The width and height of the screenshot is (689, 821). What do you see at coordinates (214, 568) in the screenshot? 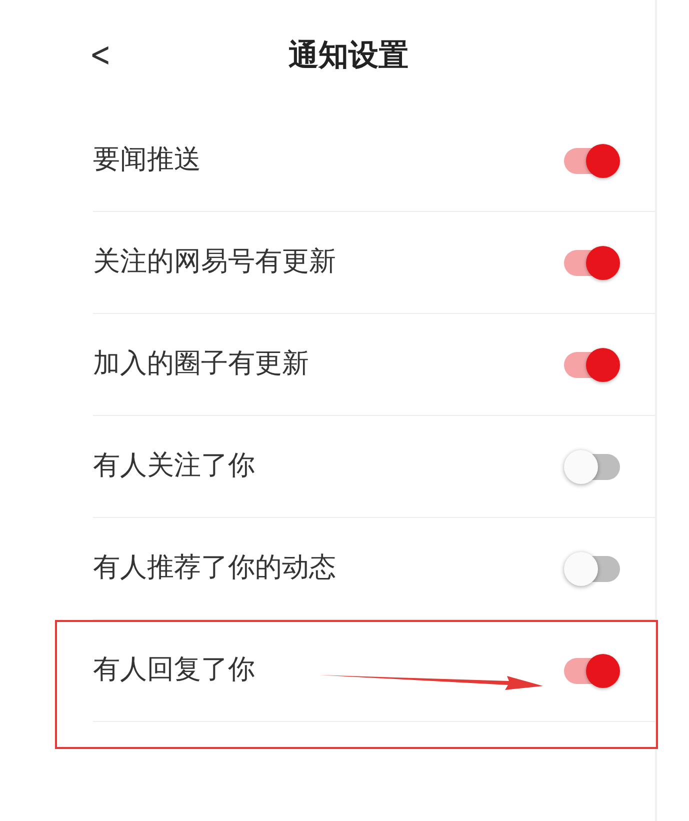
I see `setting-label: 有人推荐了你的动态` at bounding box center [214, 568].